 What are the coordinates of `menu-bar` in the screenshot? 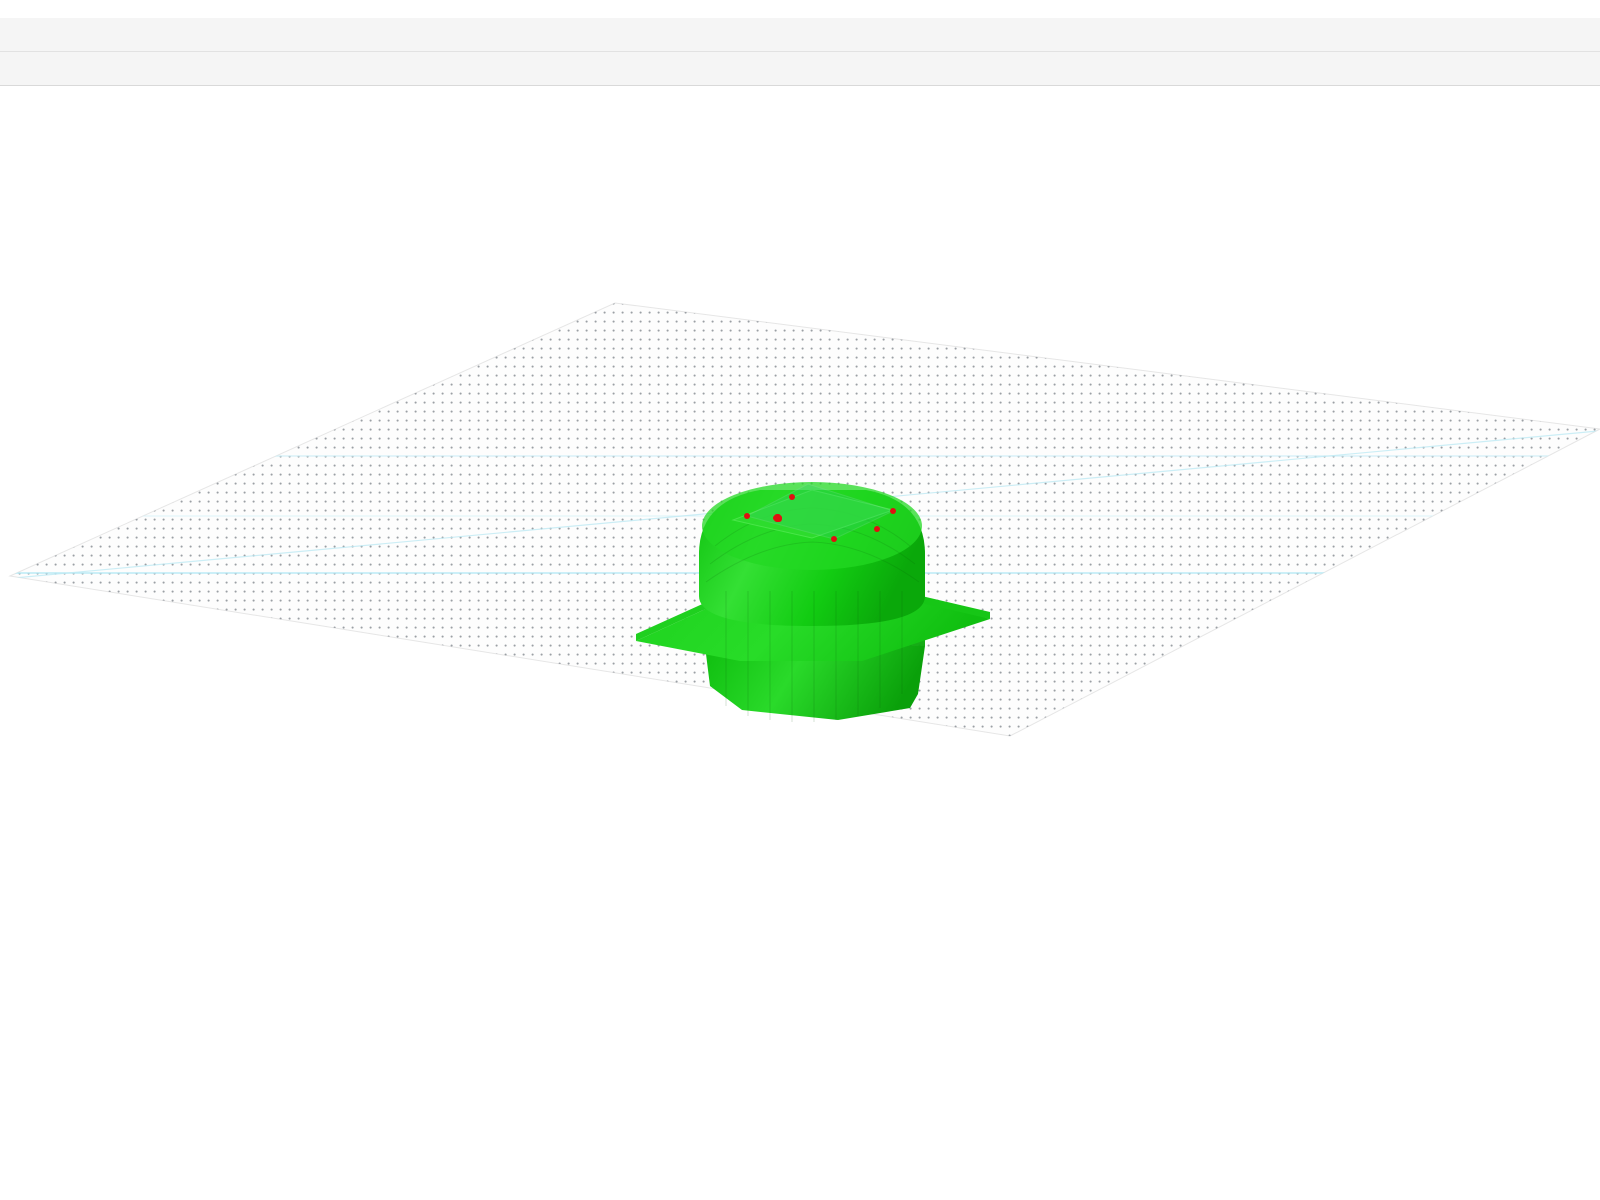 It's located at (800, 9).